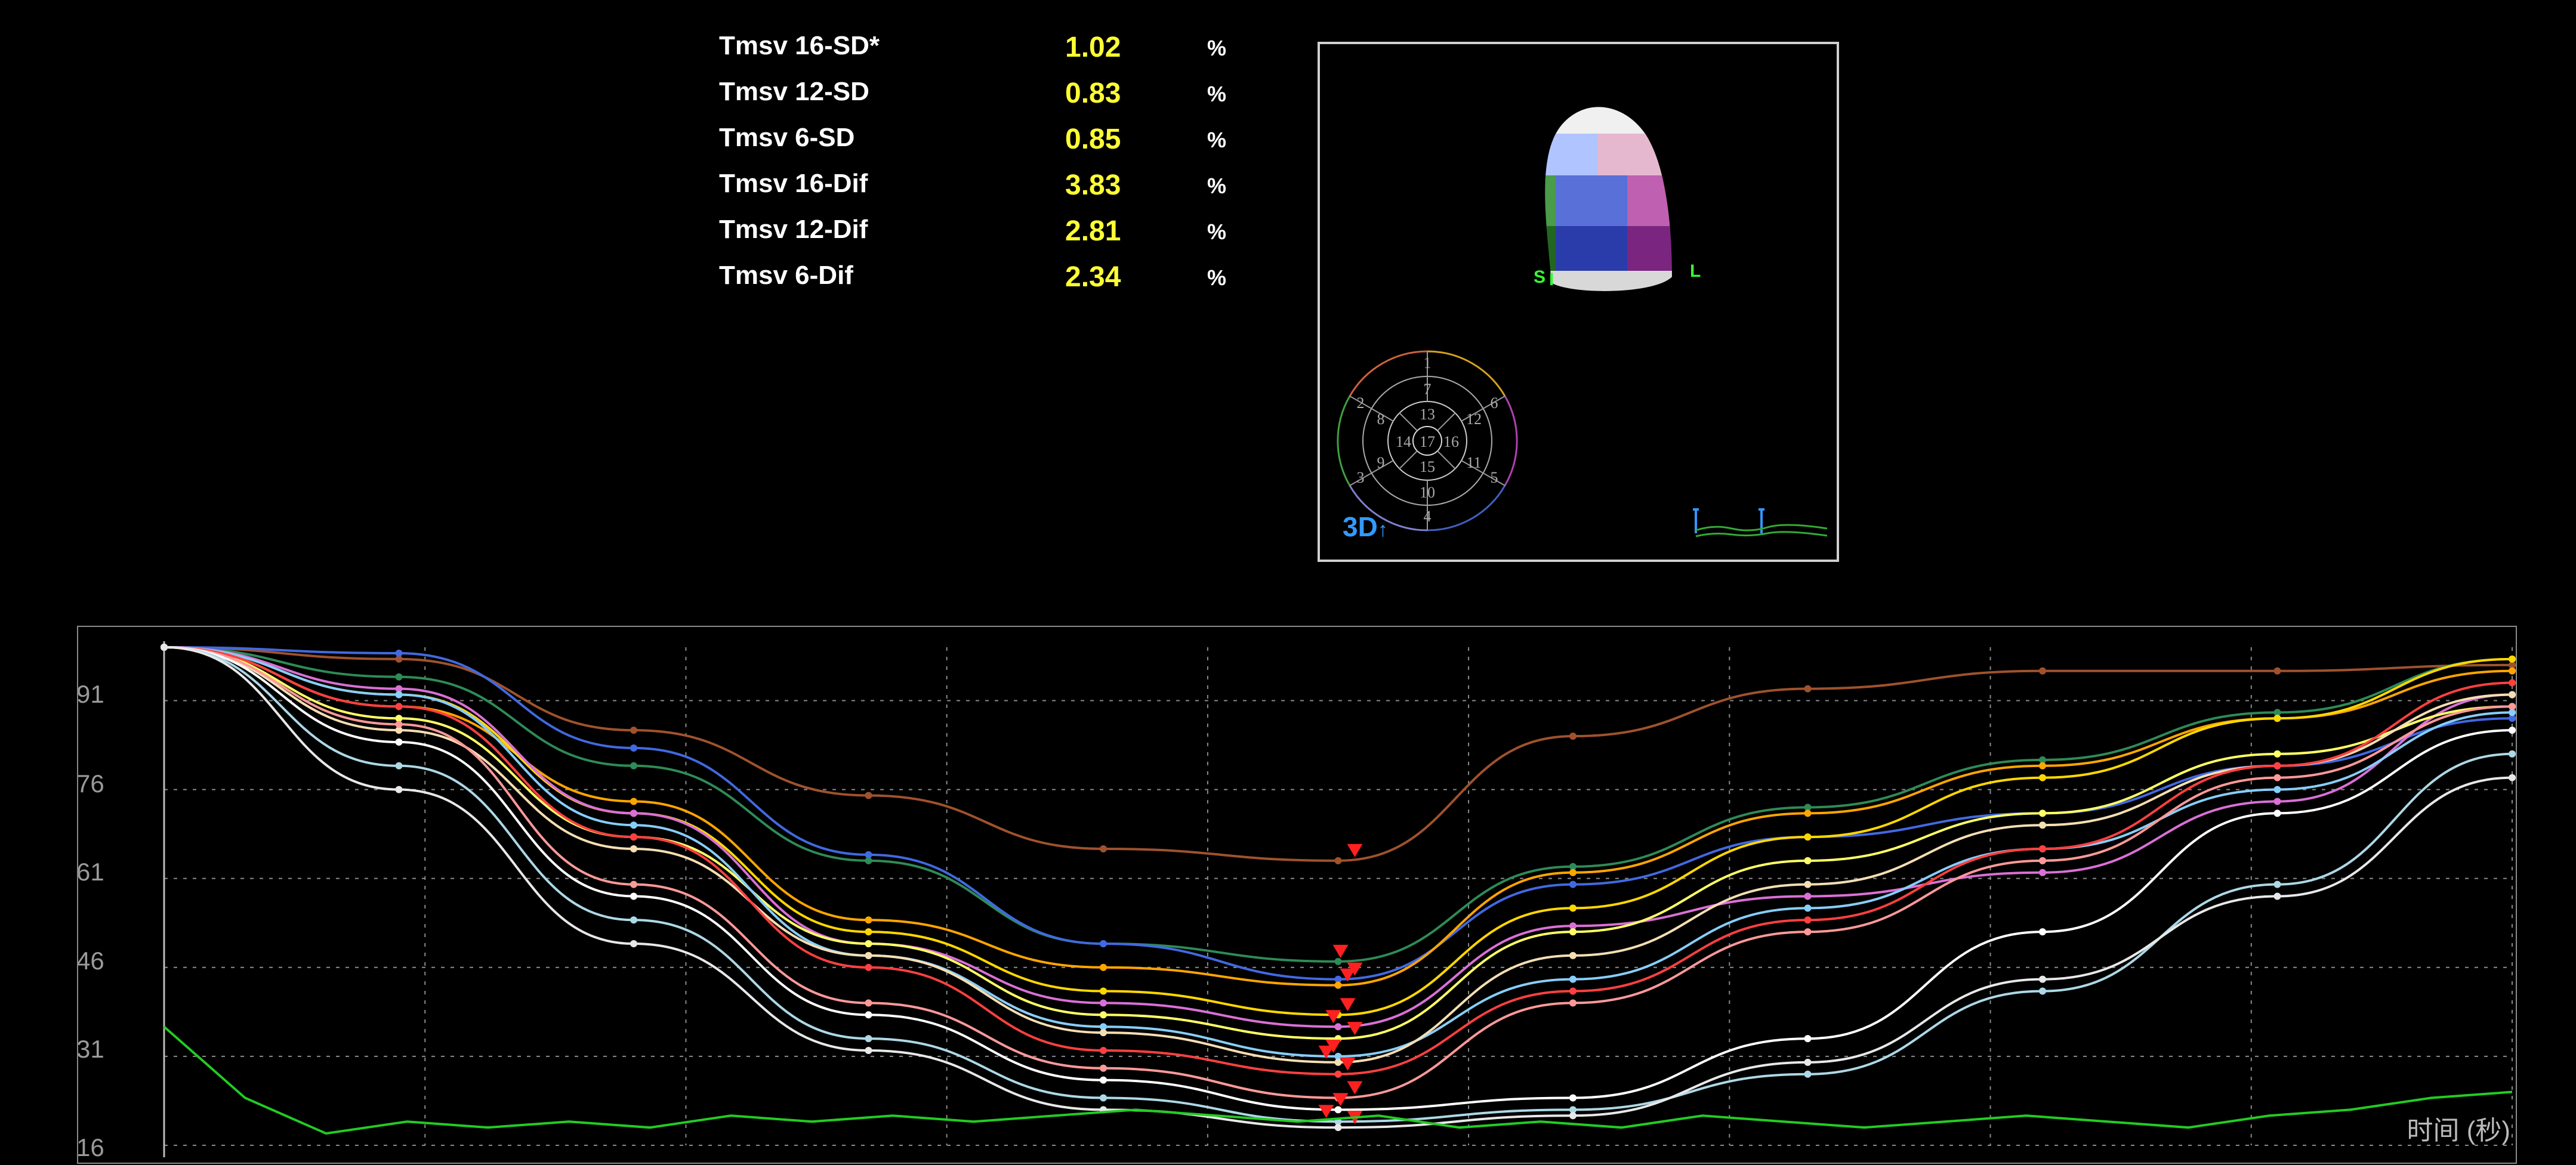  What do you see at coordinates (1427, 414) in the screenshot?
I see `segment-label: 13` at bounding box center [1427, 414].